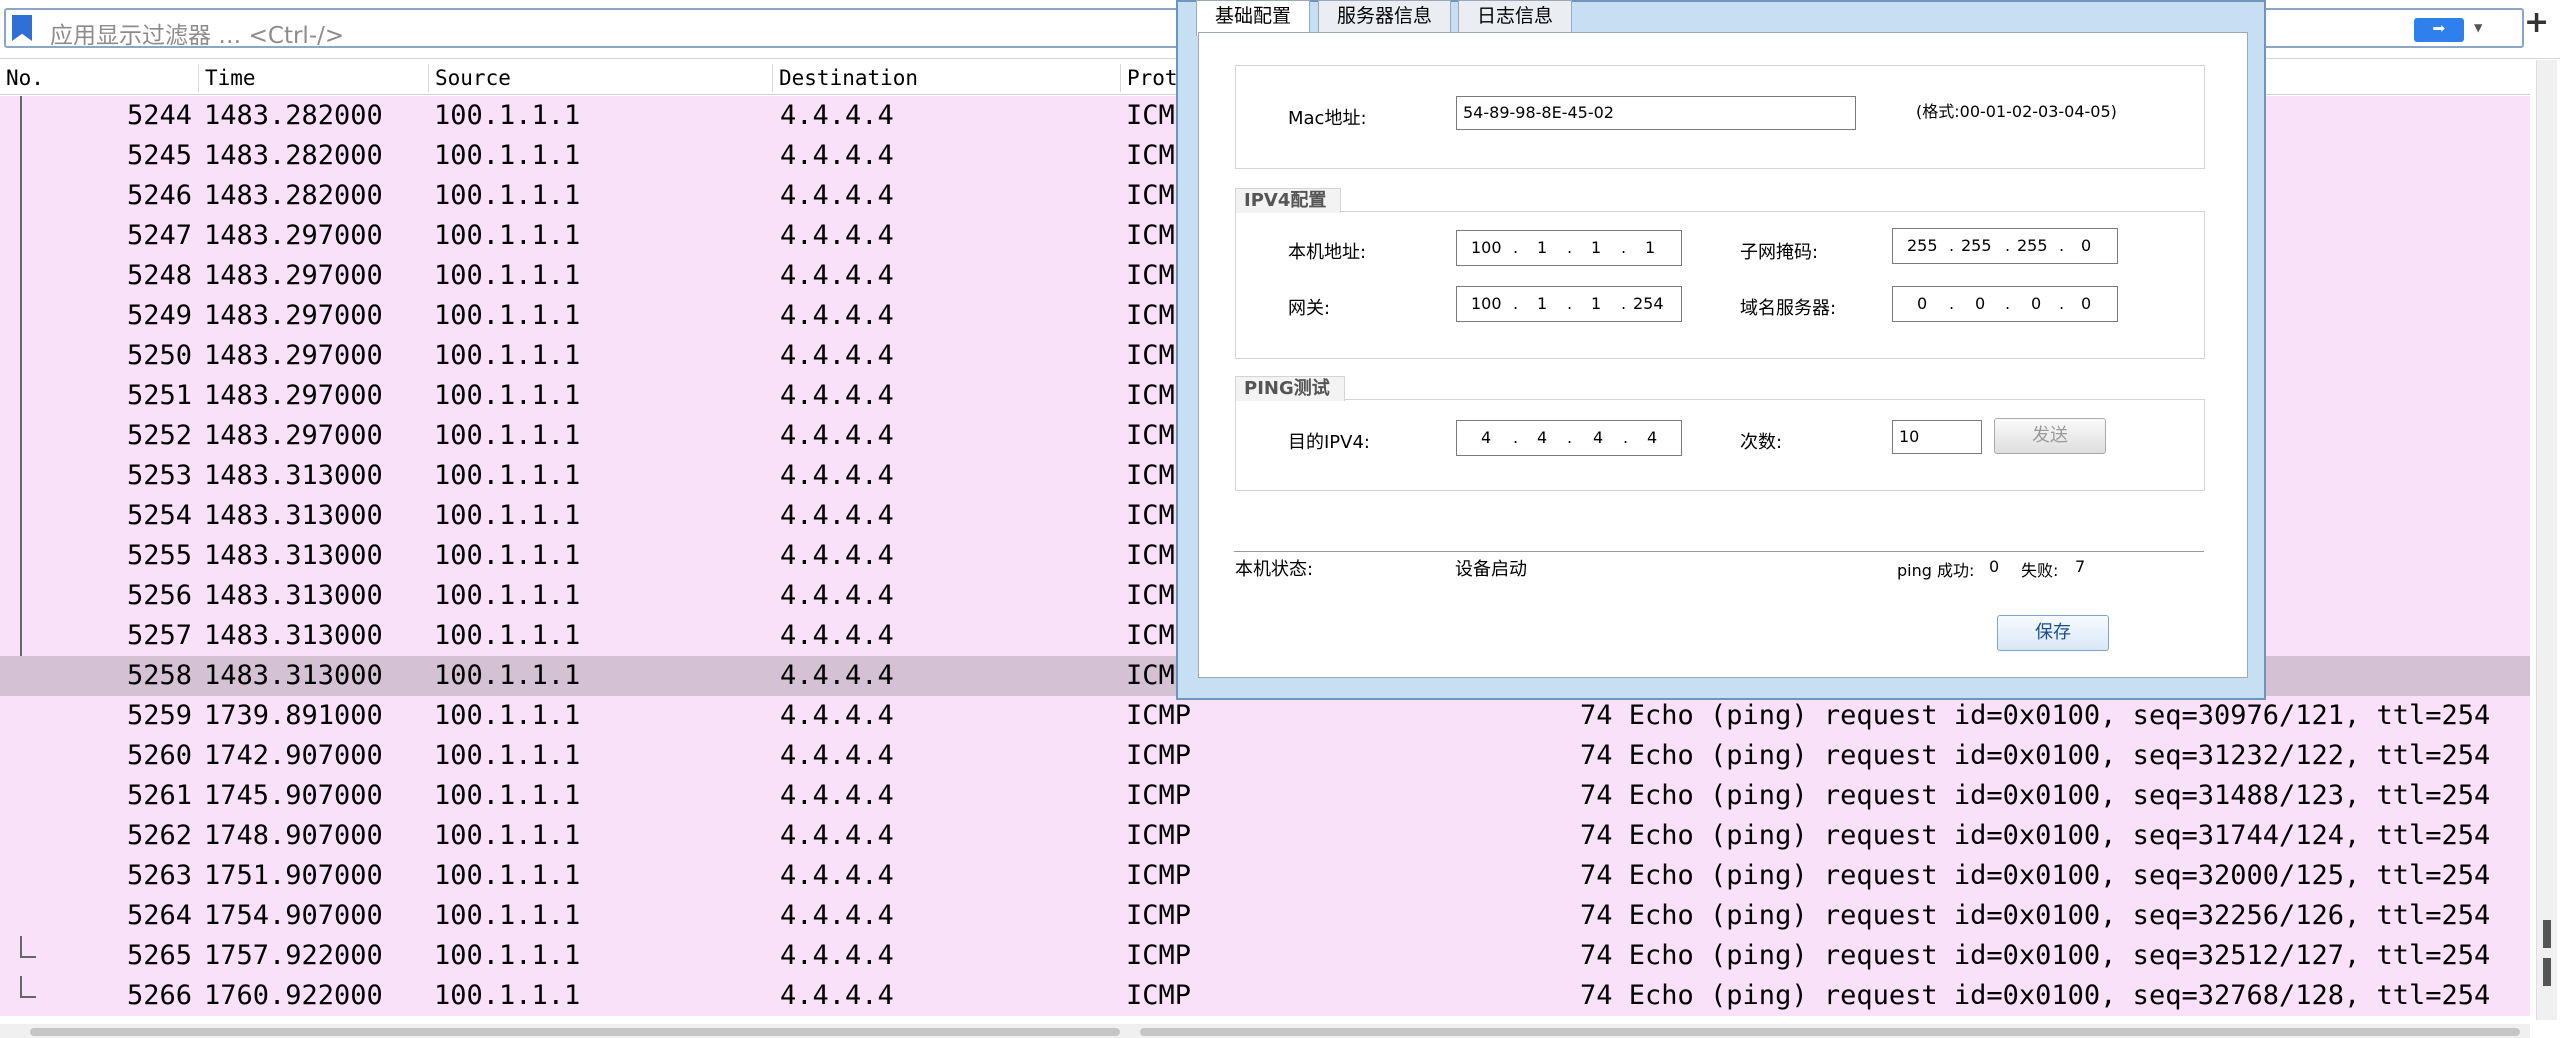  Describe the element at coordinates (2040, 570) in the screenshot. I see `ping-fail-label: 失败:` at that location.